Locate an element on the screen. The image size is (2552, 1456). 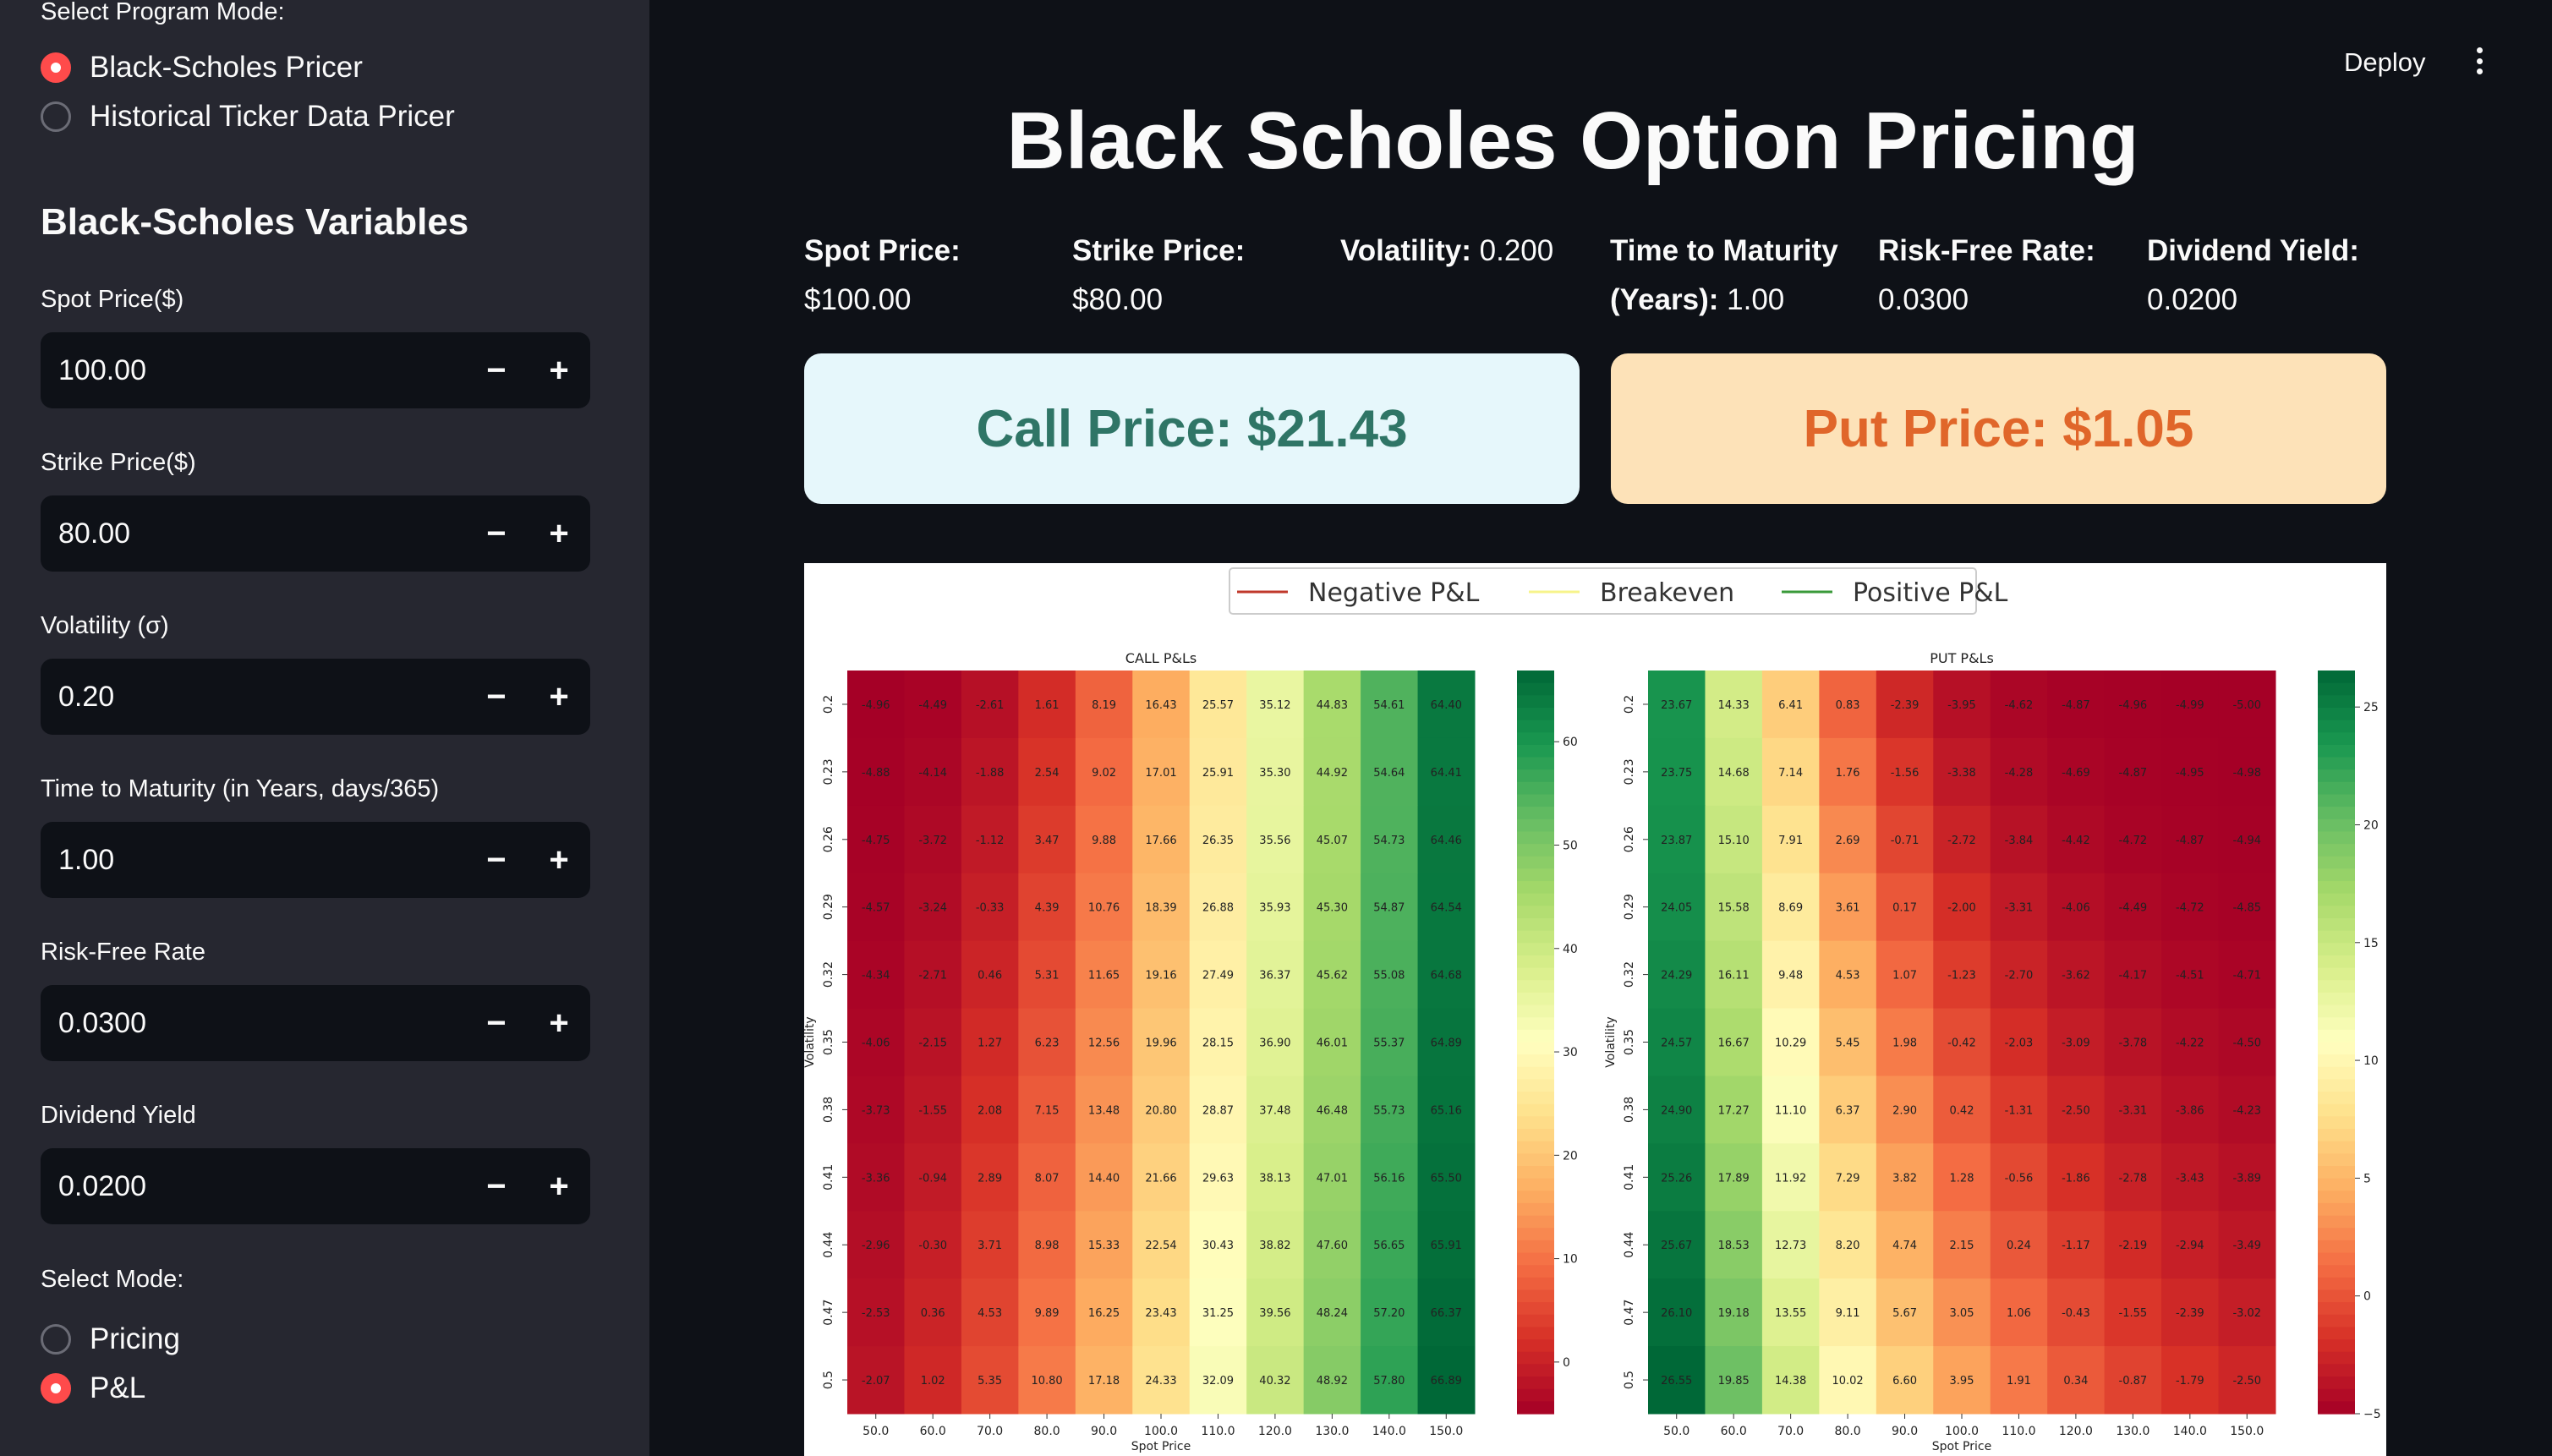
radio-historical-ticker: Historical Ticker Data Pricer is located at coordinates (248, 117).